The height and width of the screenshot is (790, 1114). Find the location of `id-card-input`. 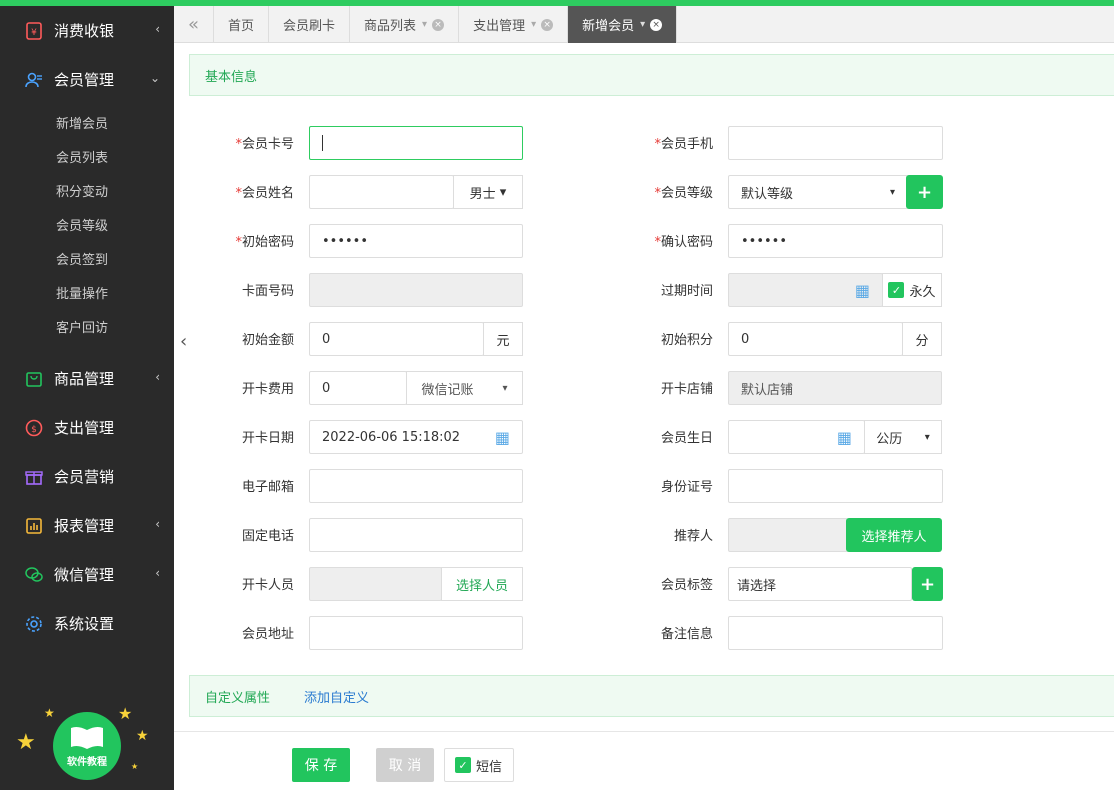

id-card-input is located at coordinates (835, 486).